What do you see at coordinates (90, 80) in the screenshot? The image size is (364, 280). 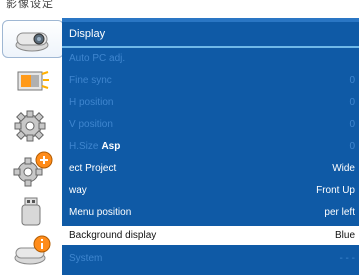 I see `menu-row-label: Fine sync` at bounding box center [90, 80].